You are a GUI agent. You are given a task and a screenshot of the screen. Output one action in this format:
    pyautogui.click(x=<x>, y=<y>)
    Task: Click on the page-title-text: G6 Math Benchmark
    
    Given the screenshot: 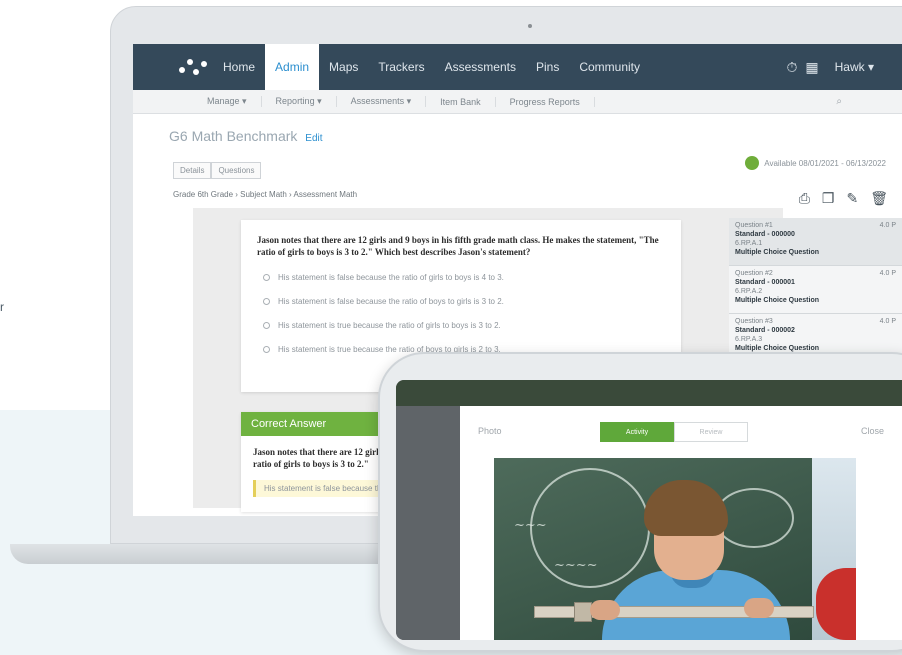 What is the action you would take?
    pyautogui.click(x=233, y=136)
    